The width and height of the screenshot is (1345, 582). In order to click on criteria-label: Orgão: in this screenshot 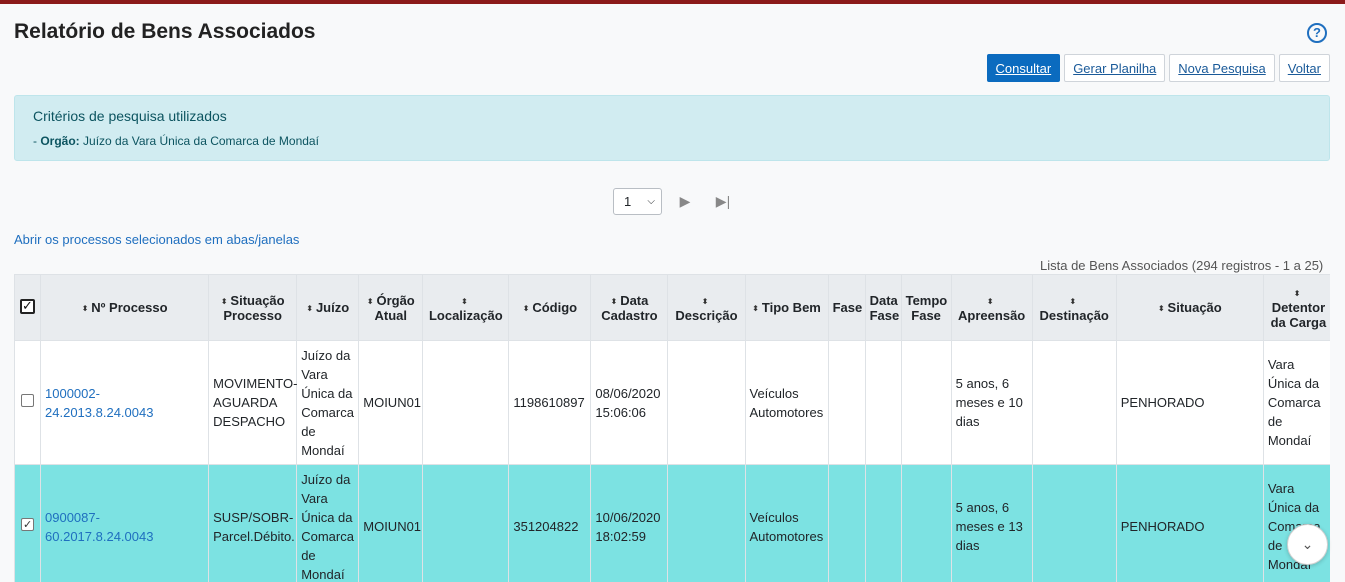, I will do `click(60, 141)`.